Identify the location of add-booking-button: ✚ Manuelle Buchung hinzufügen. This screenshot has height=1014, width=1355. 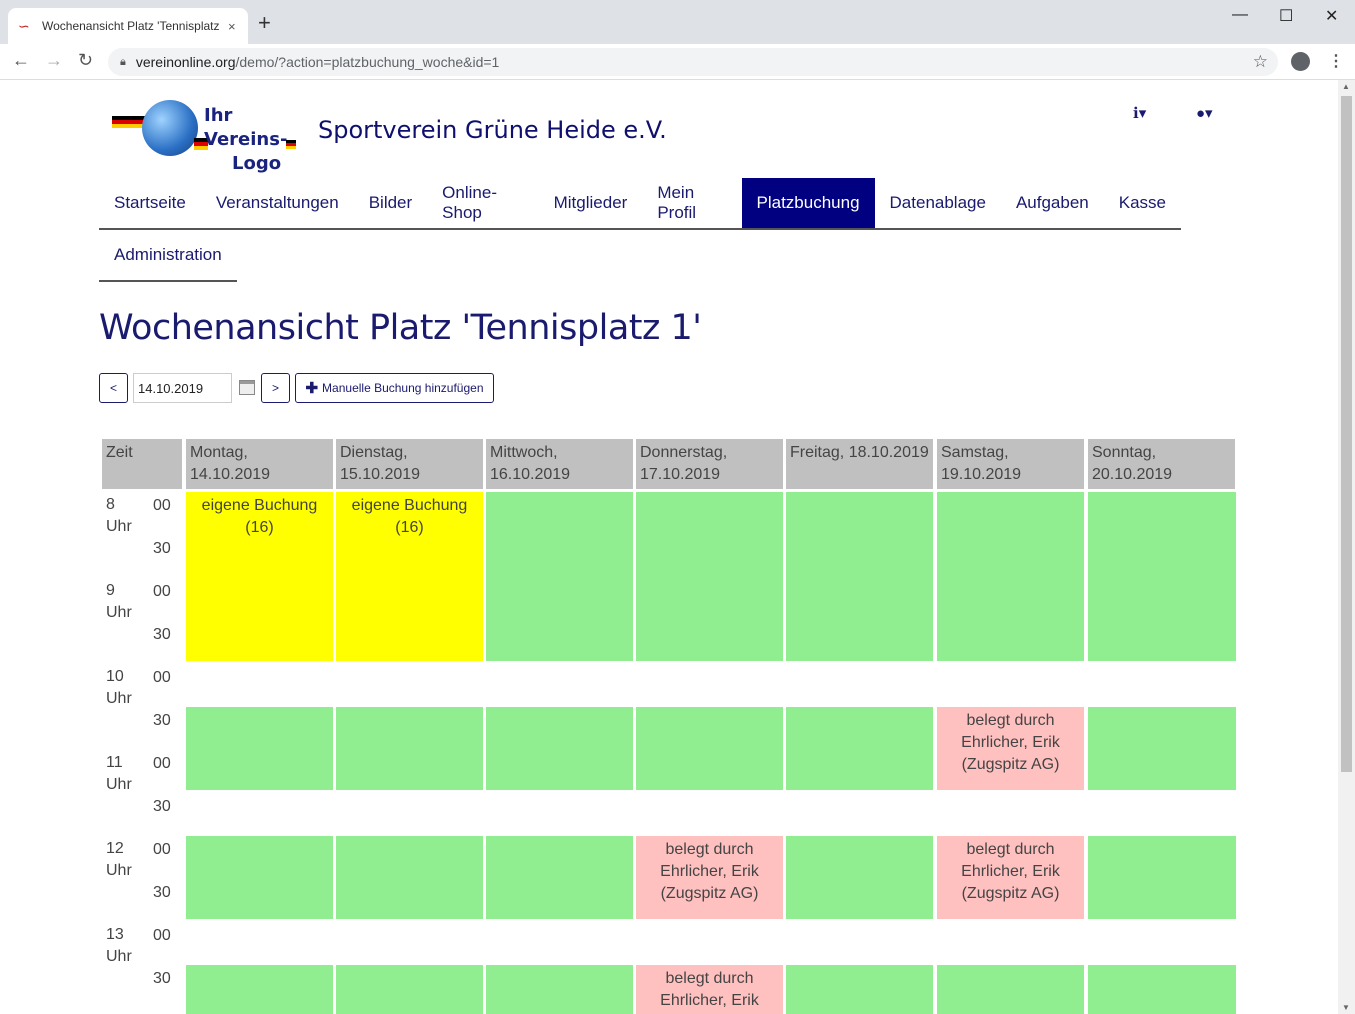
(394, 388).